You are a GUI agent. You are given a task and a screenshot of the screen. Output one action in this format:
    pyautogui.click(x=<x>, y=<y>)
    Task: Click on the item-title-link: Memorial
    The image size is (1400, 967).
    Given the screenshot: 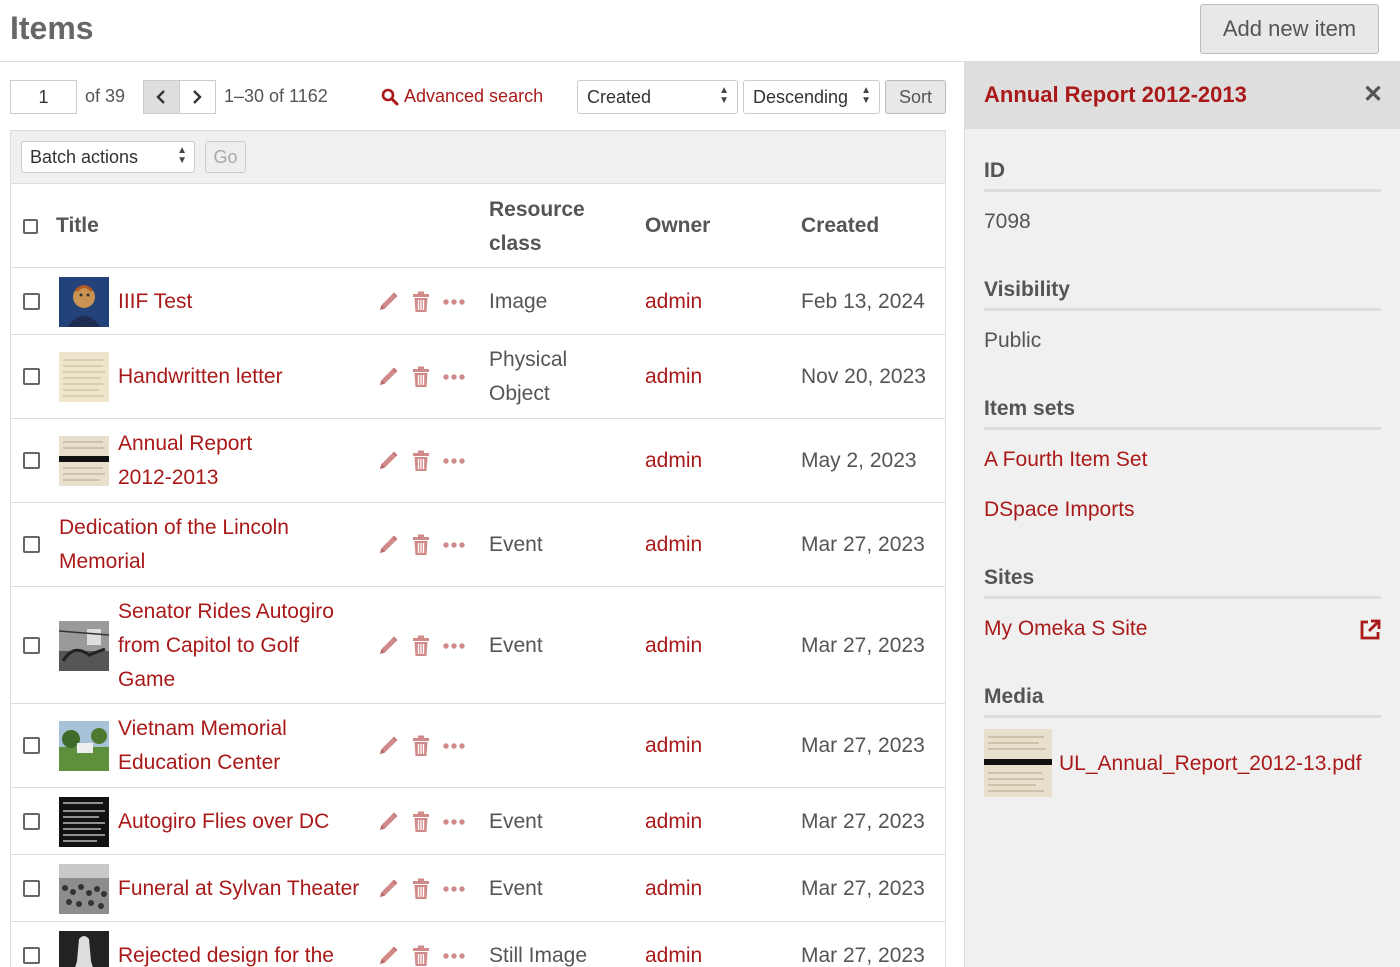 What is the action you would take?
    pyautogui.click(x=102, y=562)
    